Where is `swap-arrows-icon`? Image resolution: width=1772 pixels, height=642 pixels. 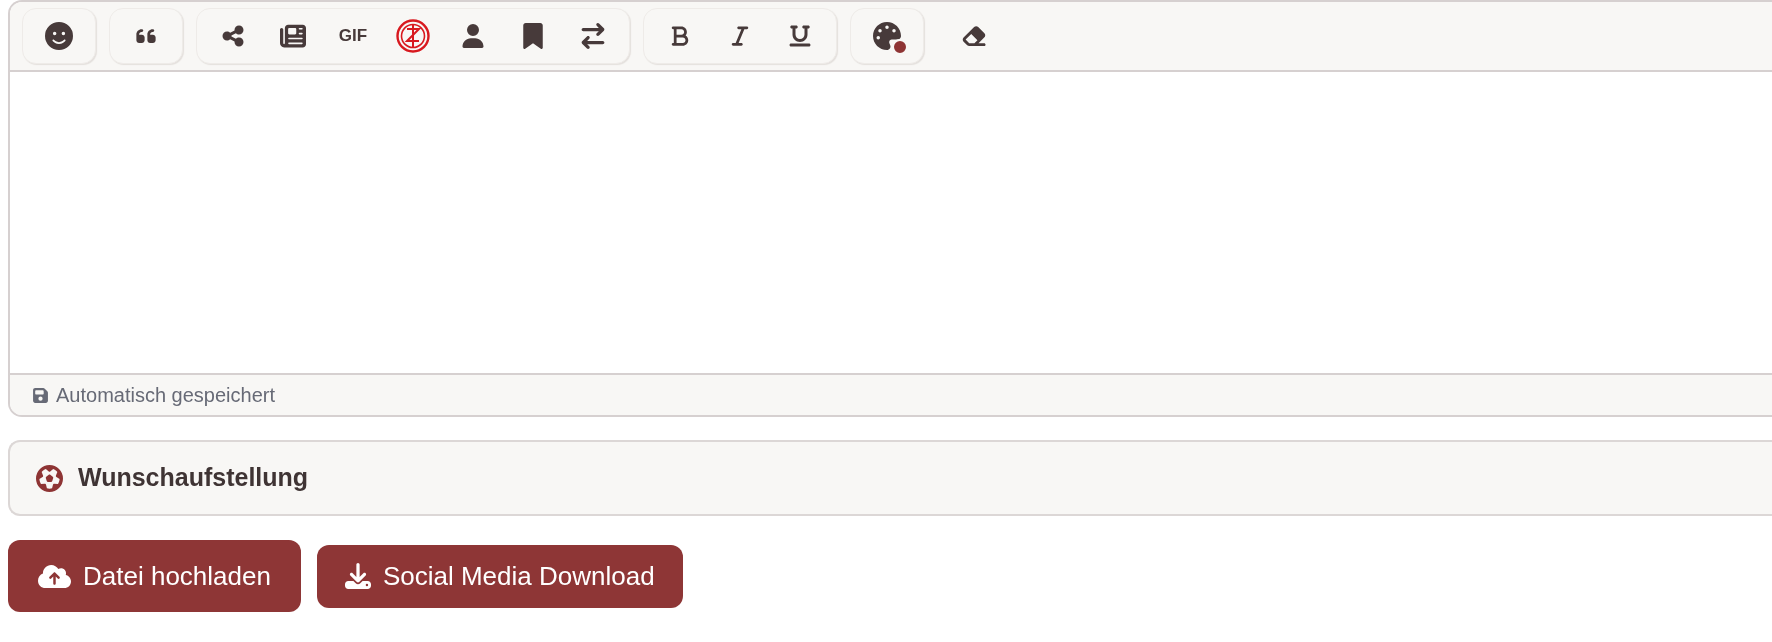
swap-arrows-icon is located at coordinates (593, 36).